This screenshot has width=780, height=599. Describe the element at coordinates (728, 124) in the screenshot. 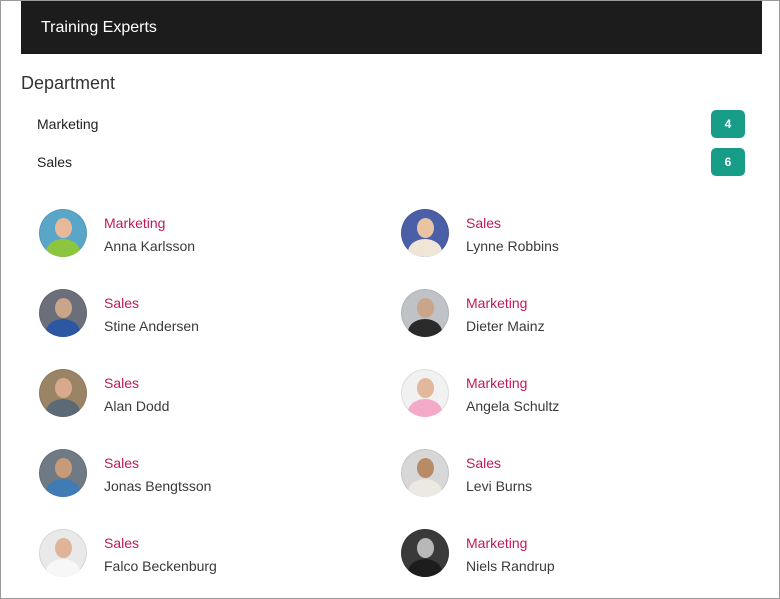

I see `count-badge: 4` at that location.